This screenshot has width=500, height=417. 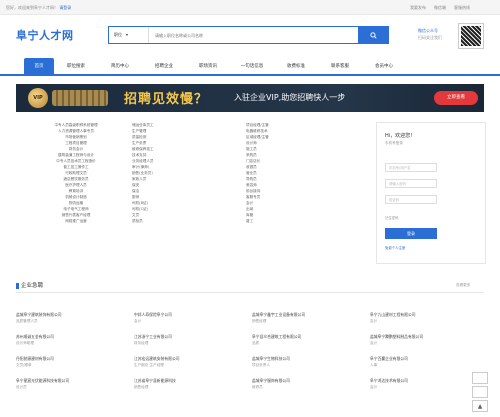 I want to click on nav-item-one-line: 一句话信息, so click(x=252, y=67).